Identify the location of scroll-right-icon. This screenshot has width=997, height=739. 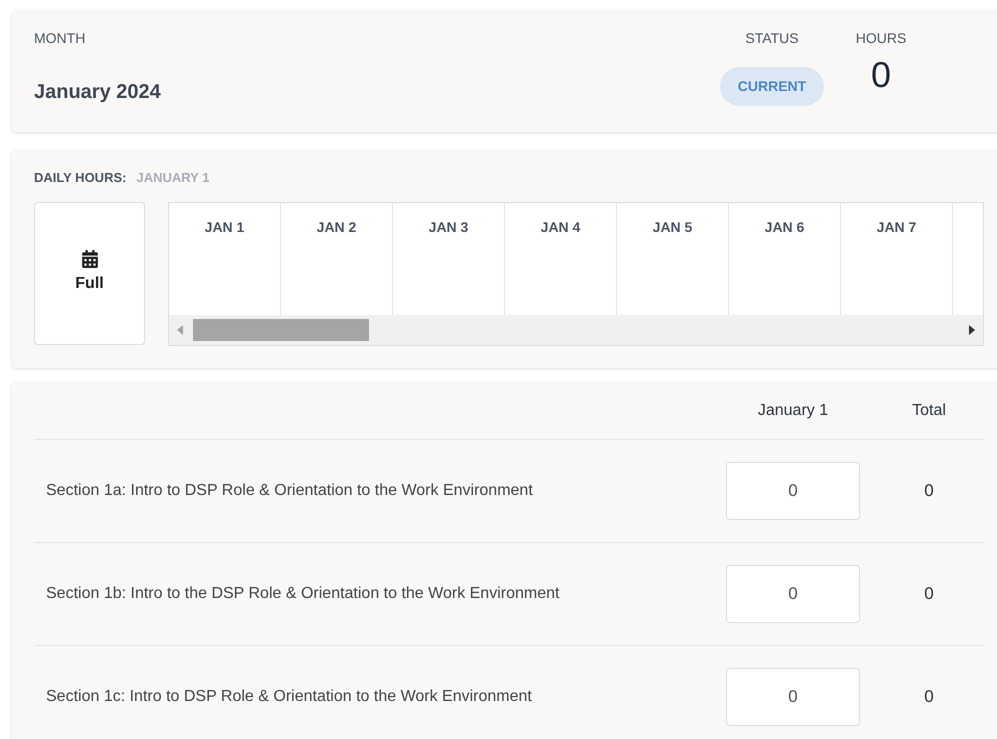
(972, 329).